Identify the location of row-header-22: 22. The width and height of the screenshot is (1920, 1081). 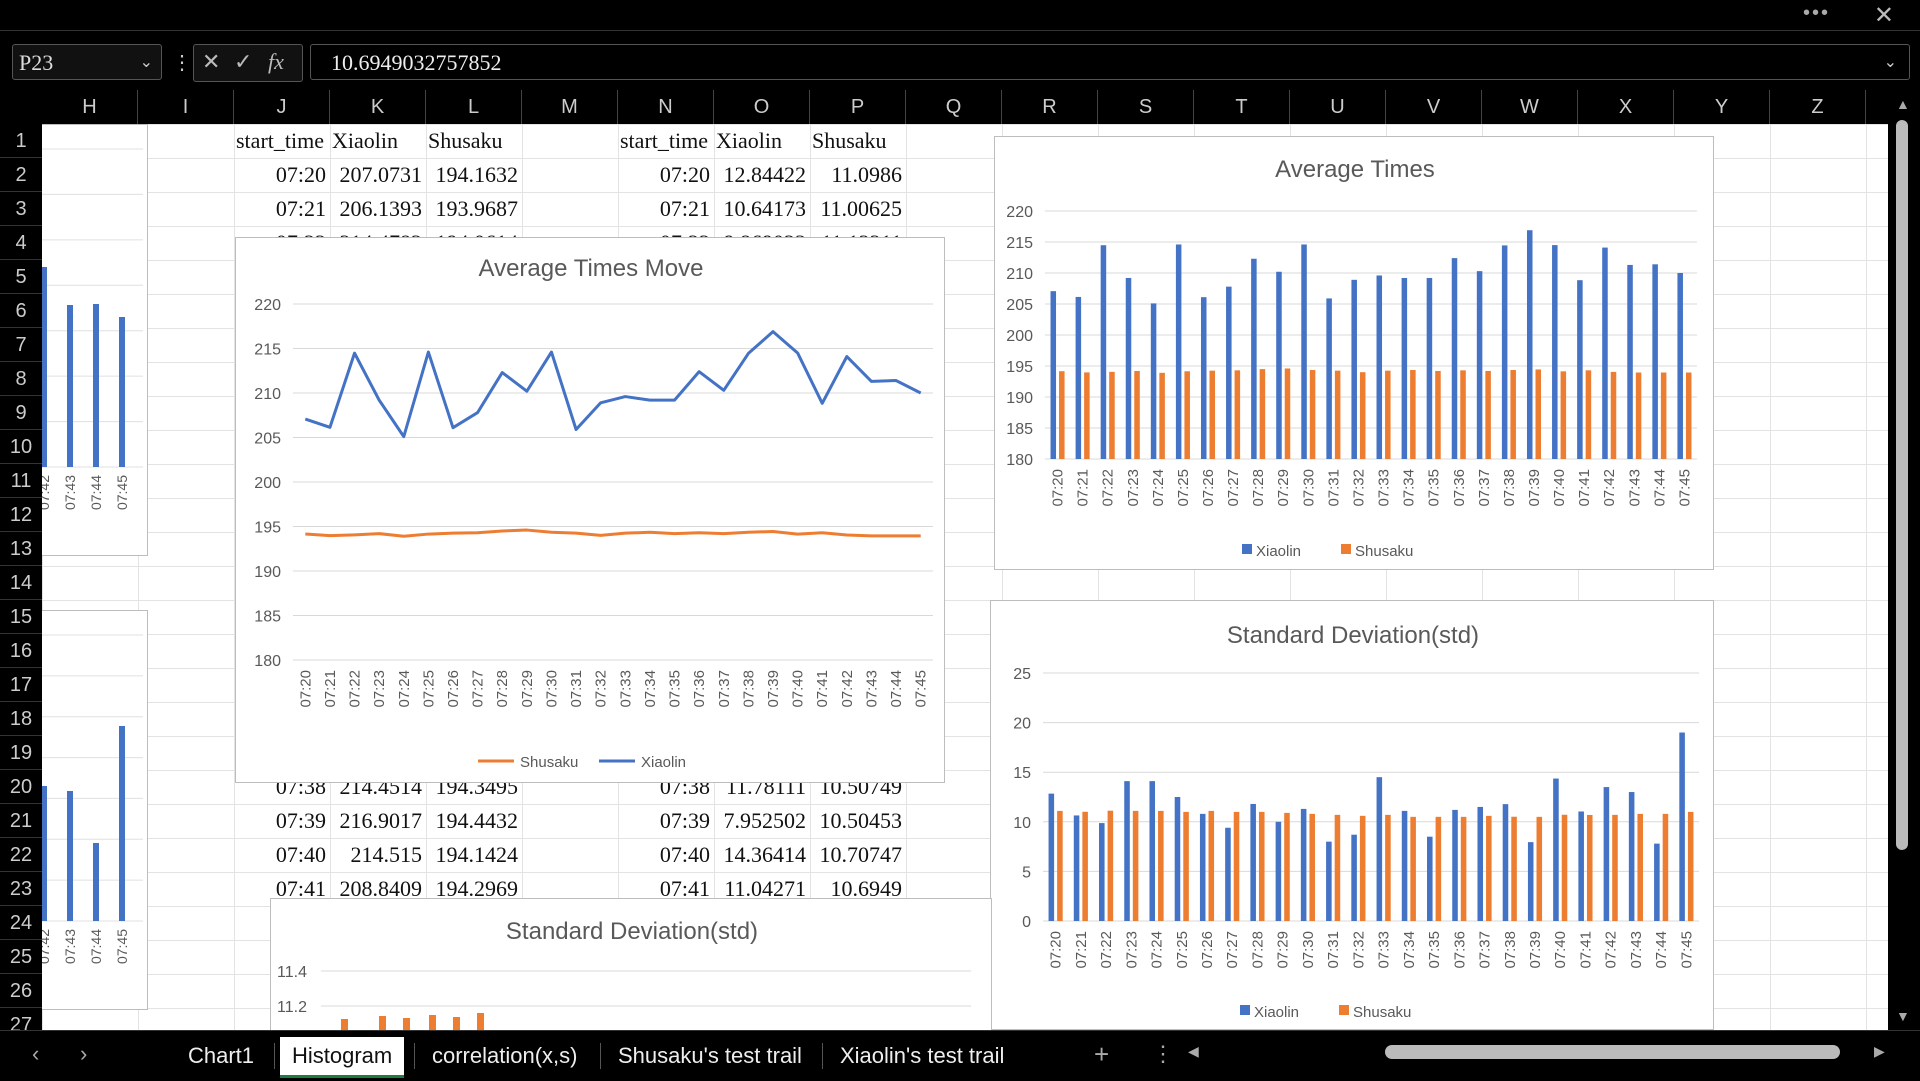
(21, 855).